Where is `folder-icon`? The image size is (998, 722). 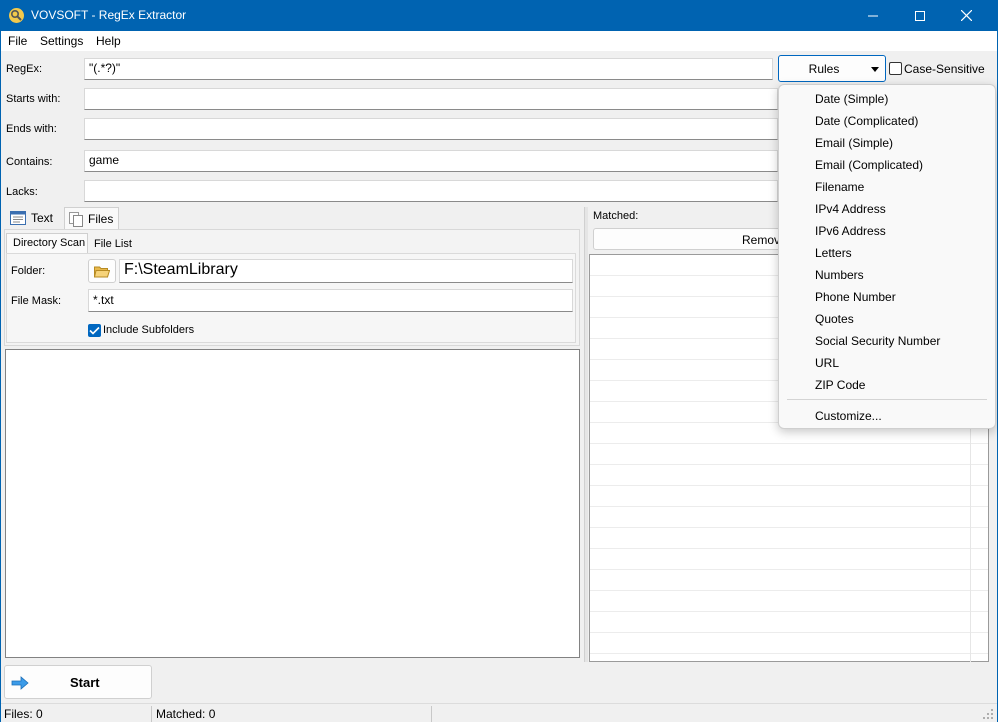 folder-icon is located at coordinates (102, 271).